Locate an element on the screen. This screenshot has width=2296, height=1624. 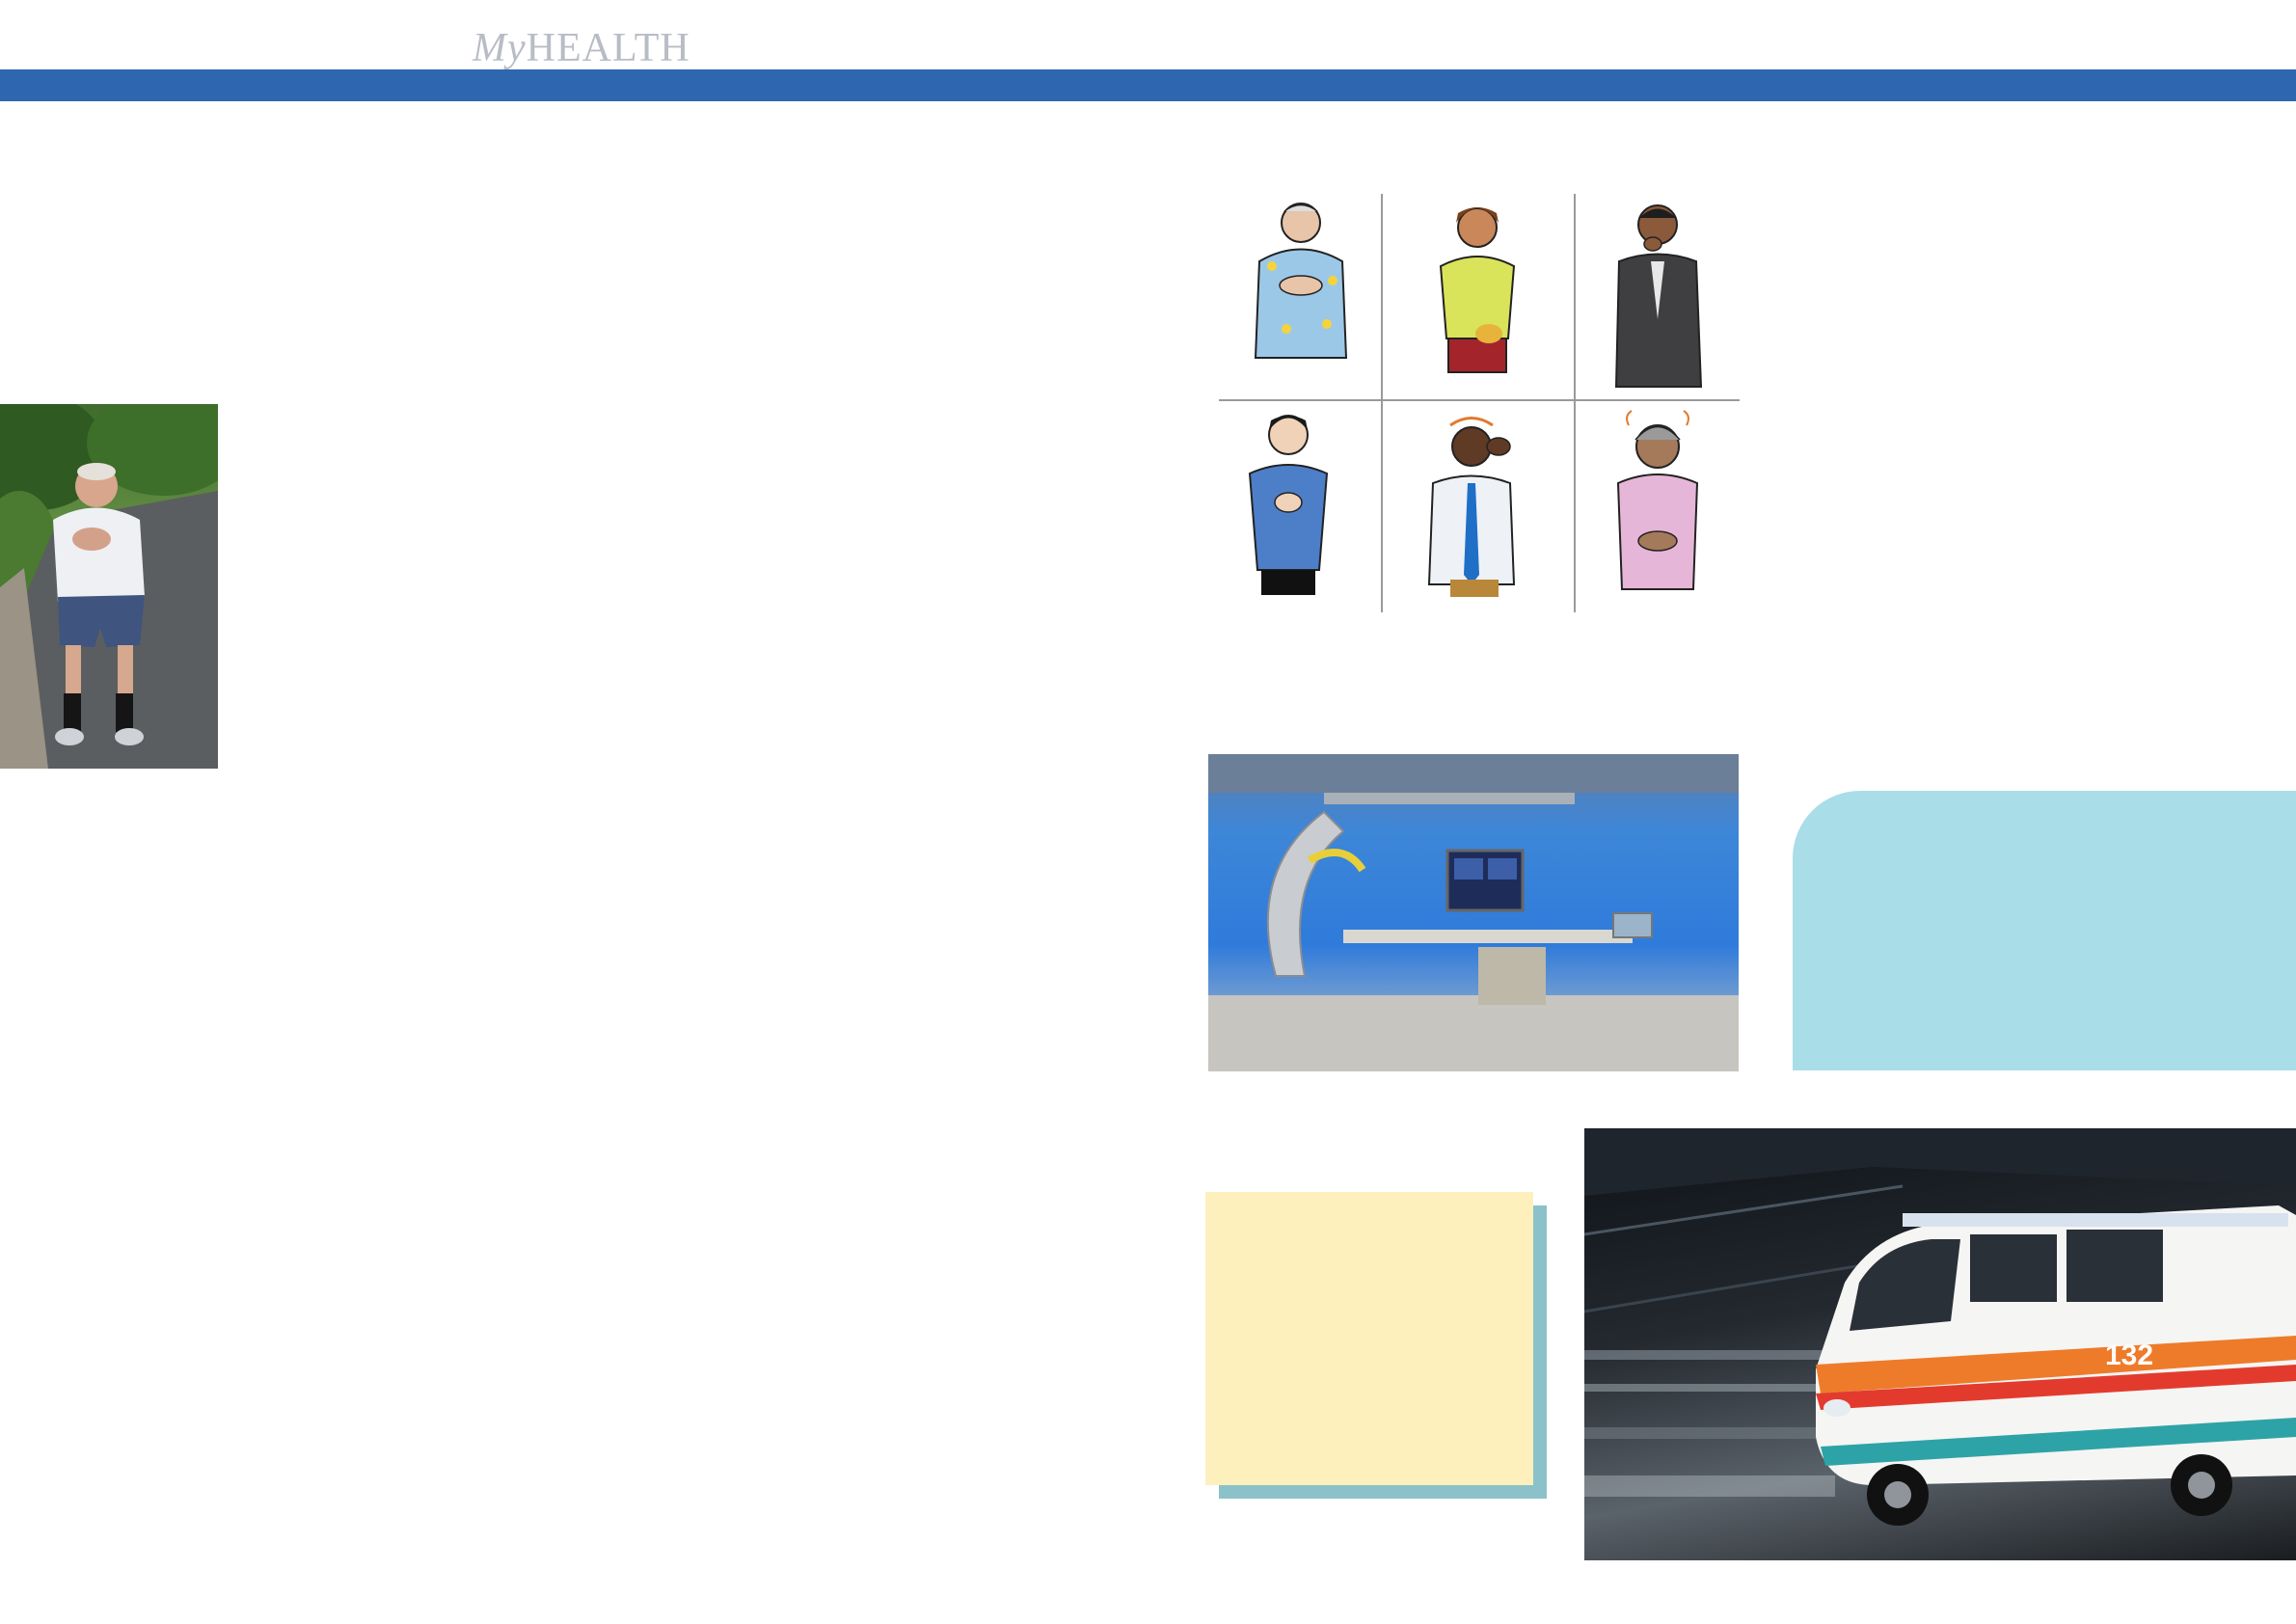
figure-cold-sweat is located at coordinates (1657, 500).